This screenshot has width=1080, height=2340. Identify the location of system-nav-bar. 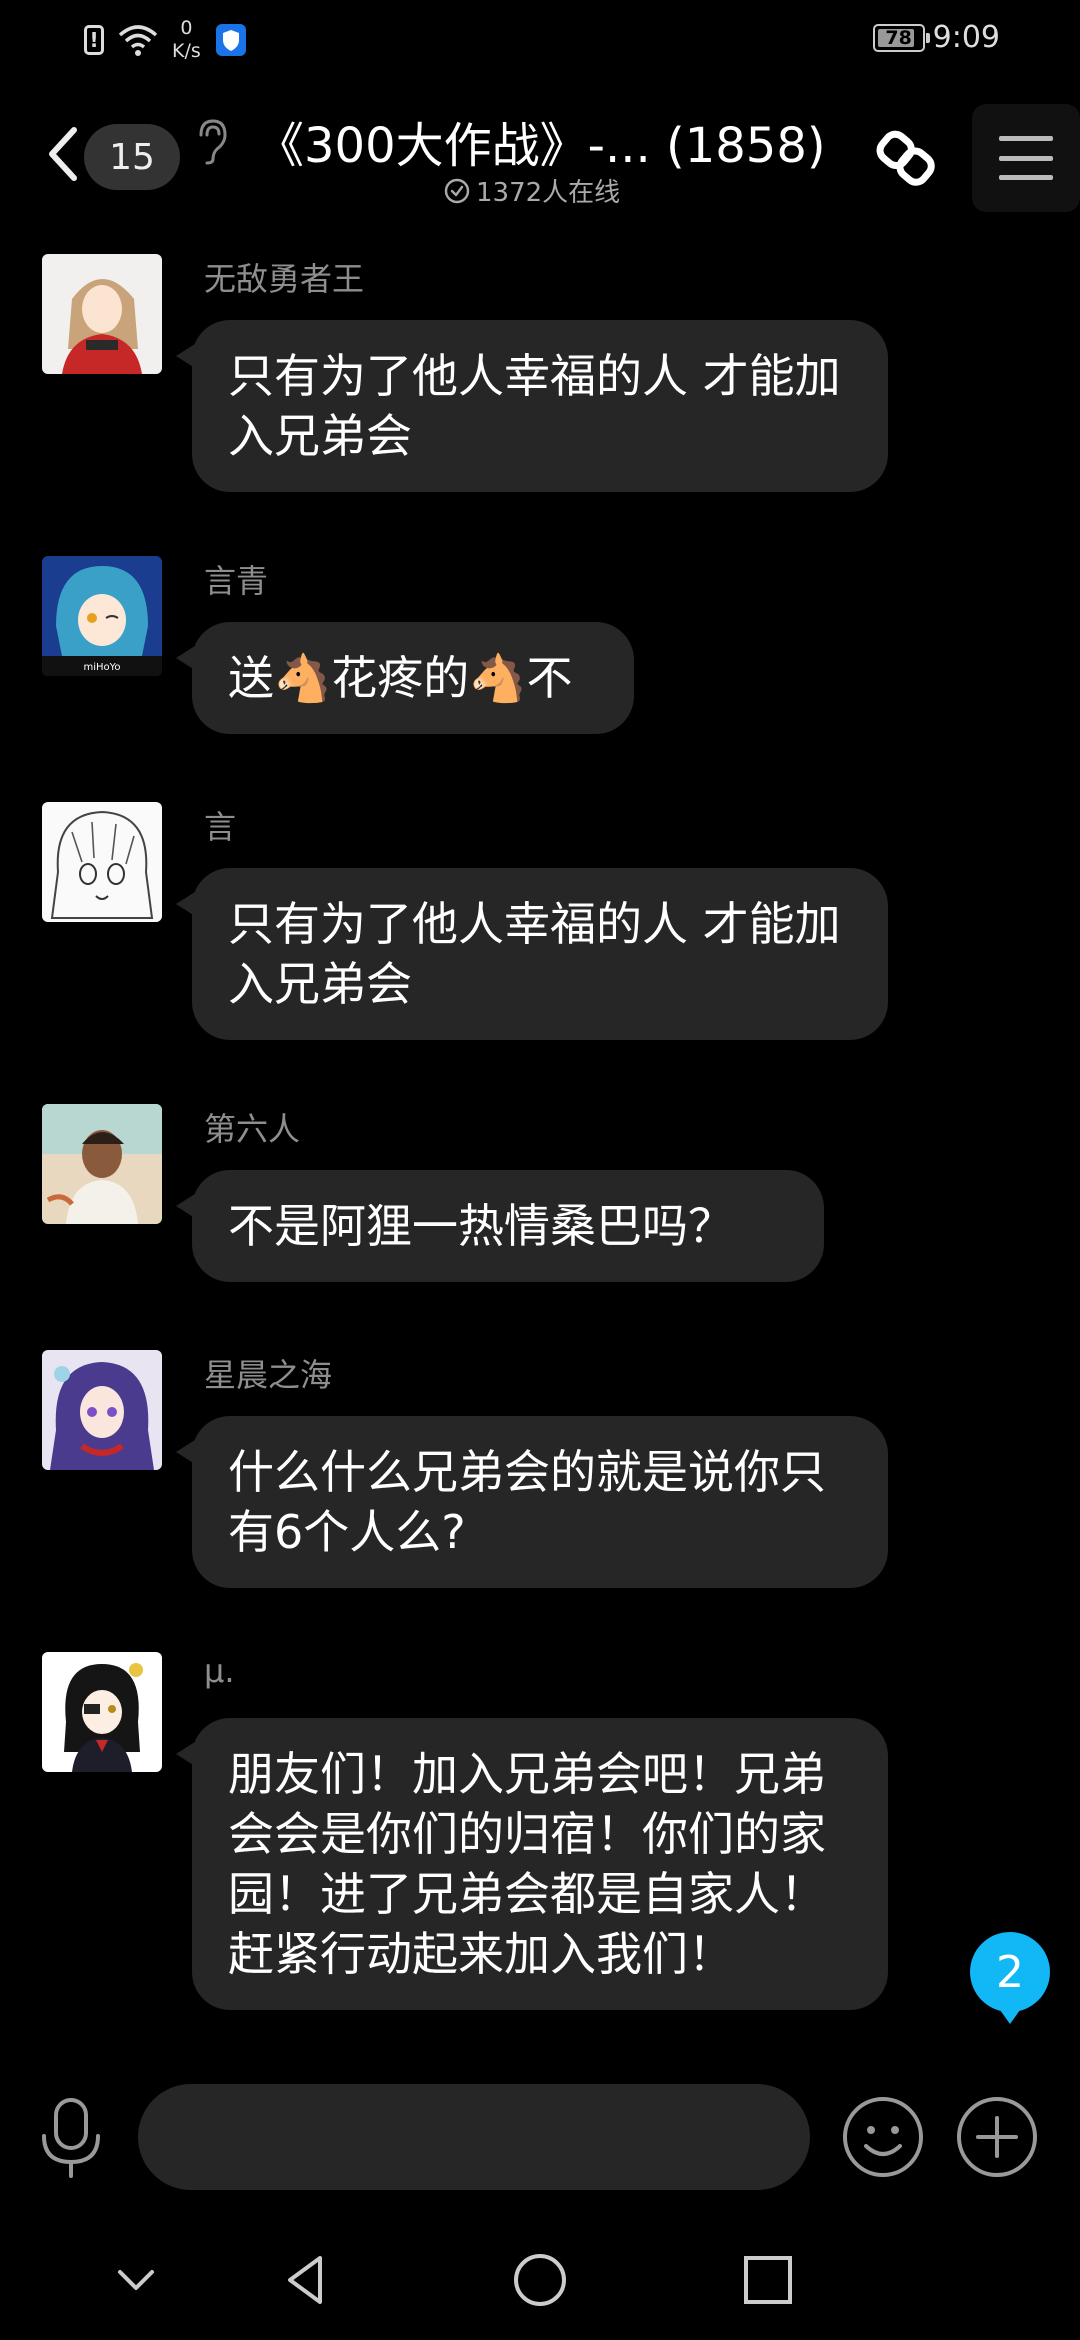
(540, 2280).